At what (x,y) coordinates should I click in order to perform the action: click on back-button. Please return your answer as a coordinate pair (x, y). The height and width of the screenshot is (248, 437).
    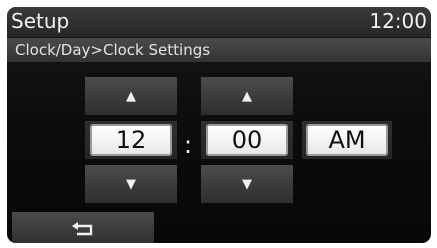
    Looking at the image, I should click on (83, 227).